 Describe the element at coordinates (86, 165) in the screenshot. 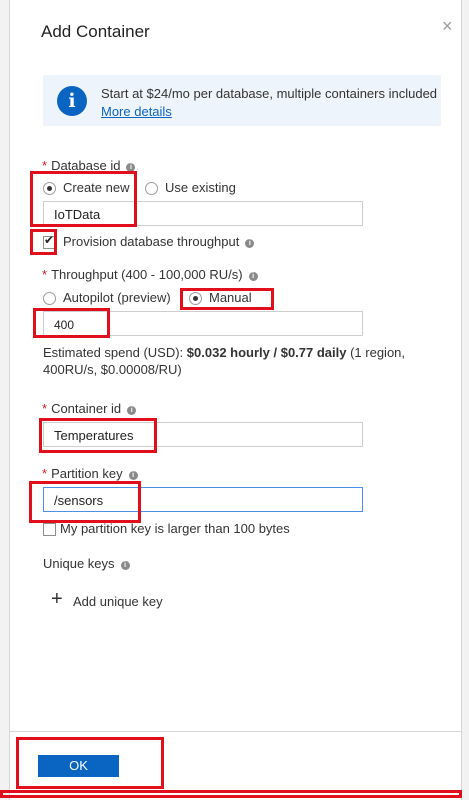

I see `database-id-label-text: Database id` at that location.